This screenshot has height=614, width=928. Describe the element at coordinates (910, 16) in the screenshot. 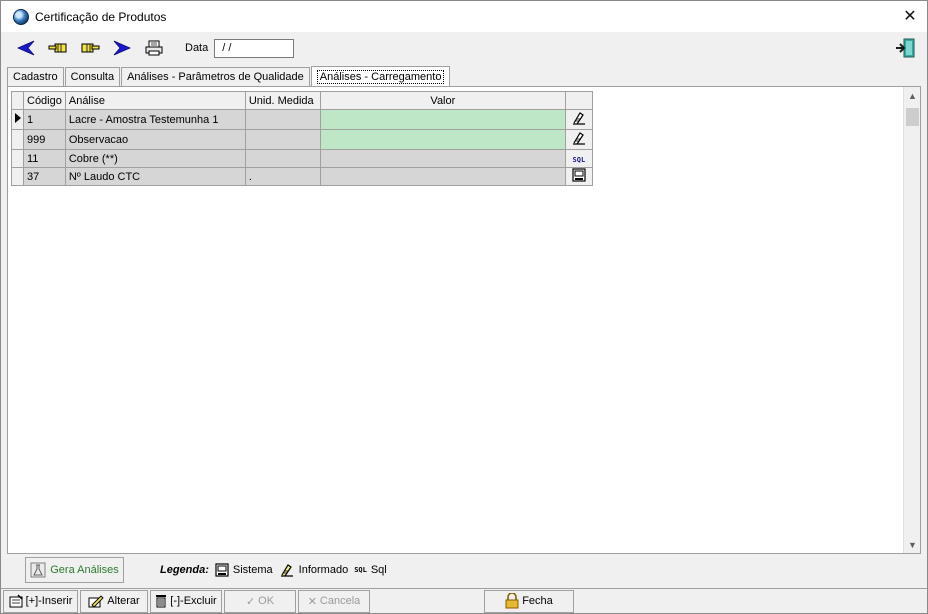

I see `close-button: ✕` at that location.